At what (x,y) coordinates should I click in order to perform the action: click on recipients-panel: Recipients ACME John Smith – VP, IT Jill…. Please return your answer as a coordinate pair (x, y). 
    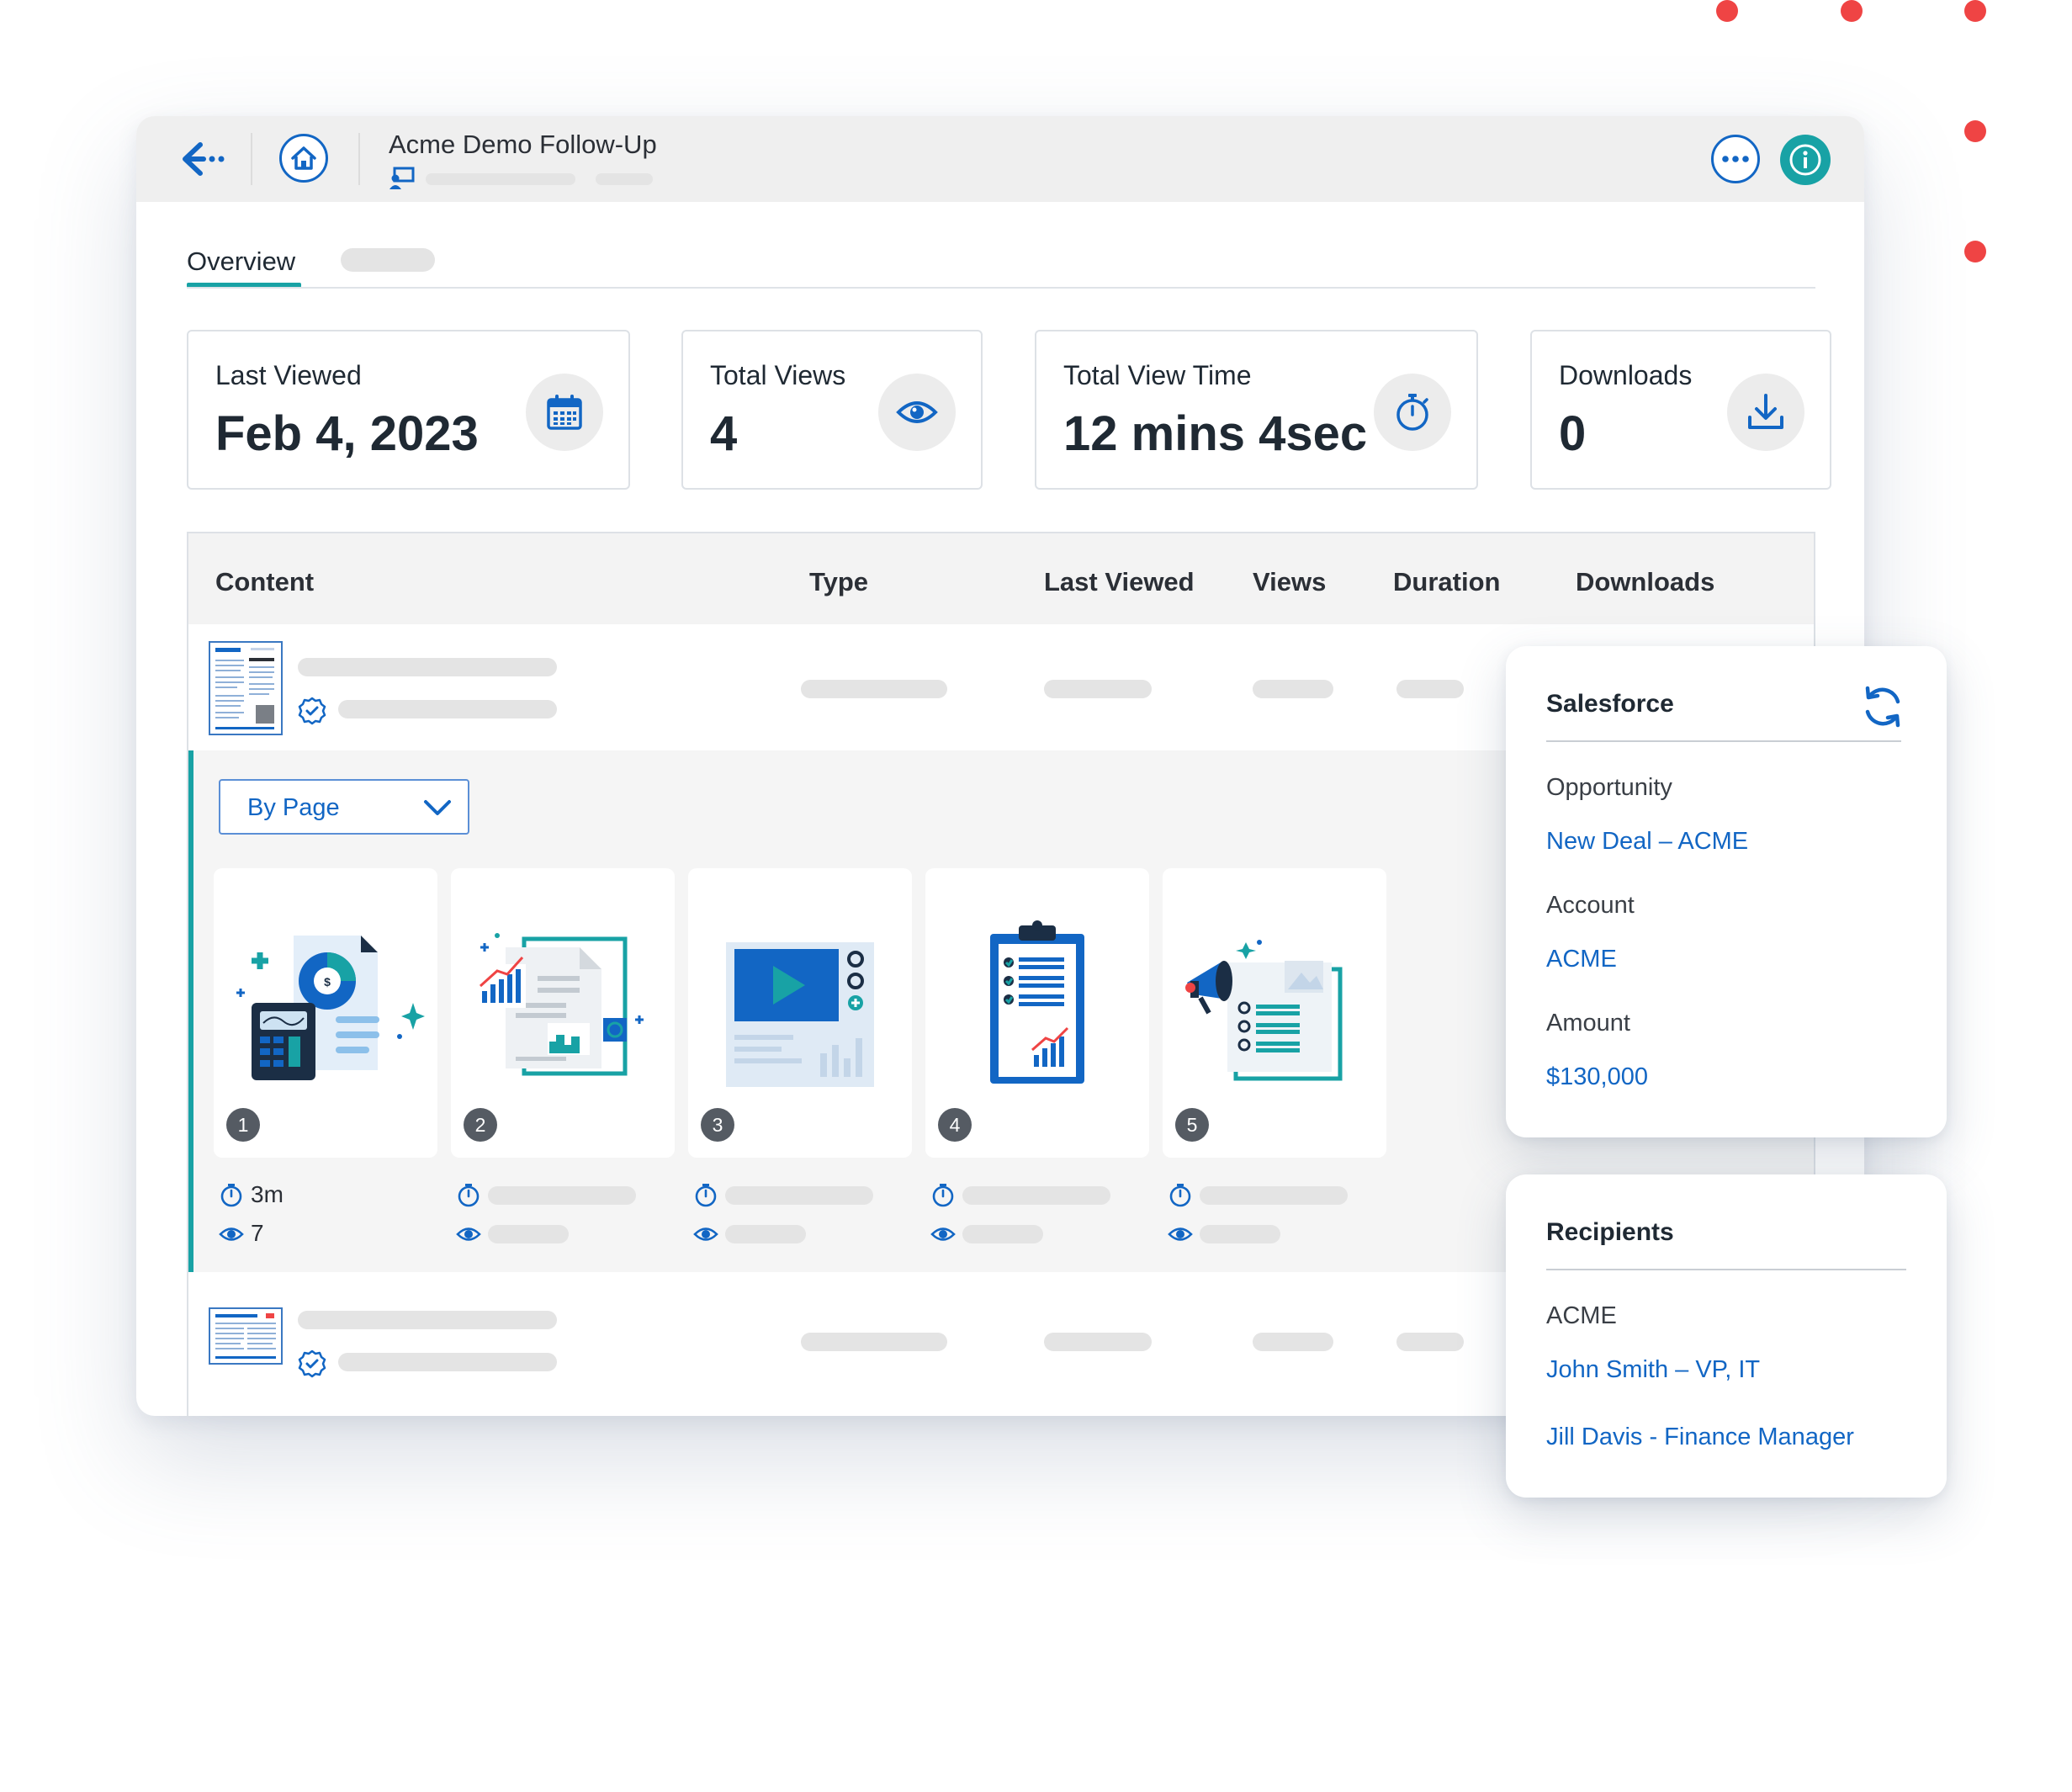
    Looking at the image, I should click on (1727, 1336).